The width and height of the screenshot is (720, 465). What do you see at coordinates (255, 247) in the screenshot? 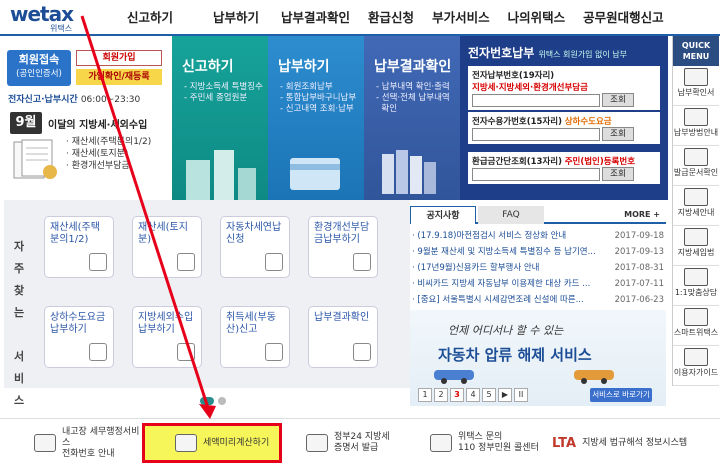
I see `service-card: 자동차세연납신청` at bounding box center [255, 247].